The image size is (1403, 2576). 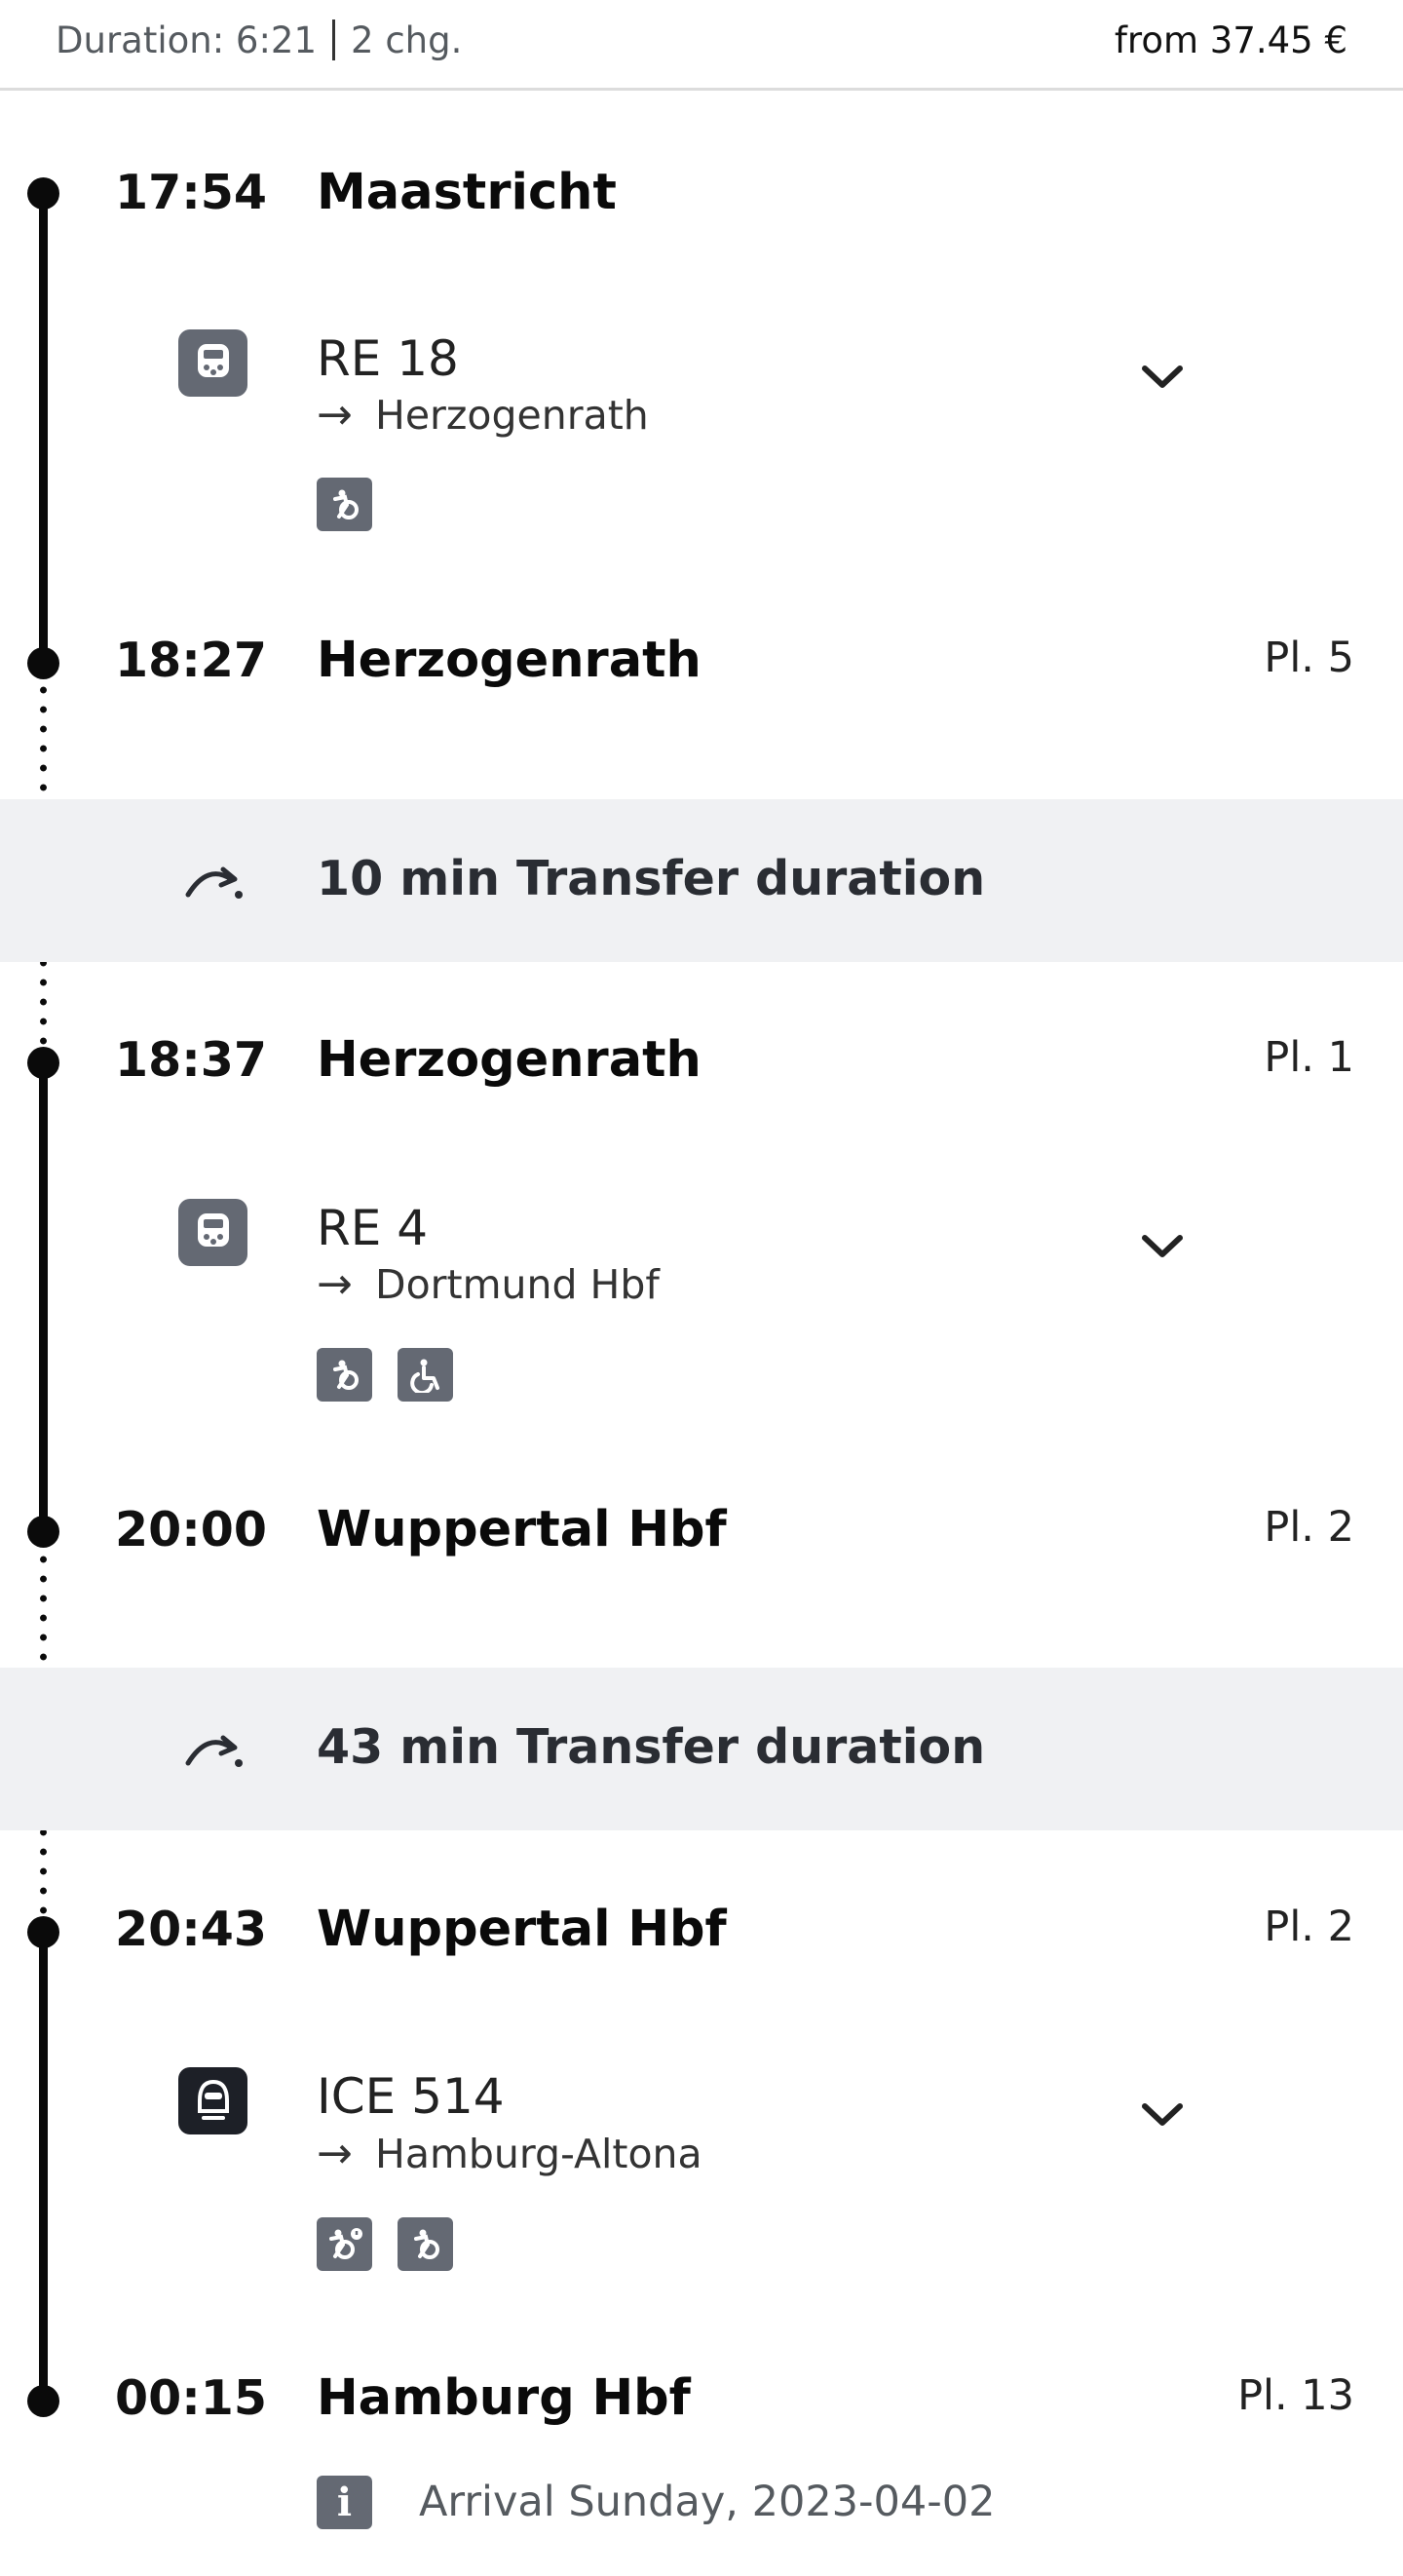 What do you see at coordinates (407, 40) in the screenshot?
I see `changes-text: 2 chg.` at bounding box center [407, 40].